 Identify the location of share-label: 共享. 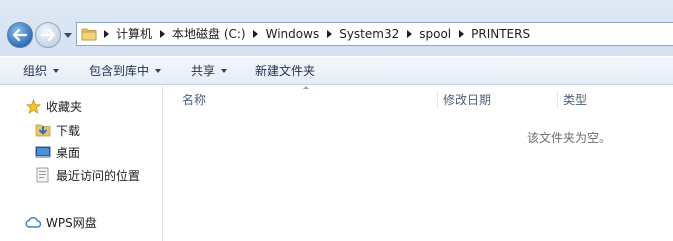
(203, 71).